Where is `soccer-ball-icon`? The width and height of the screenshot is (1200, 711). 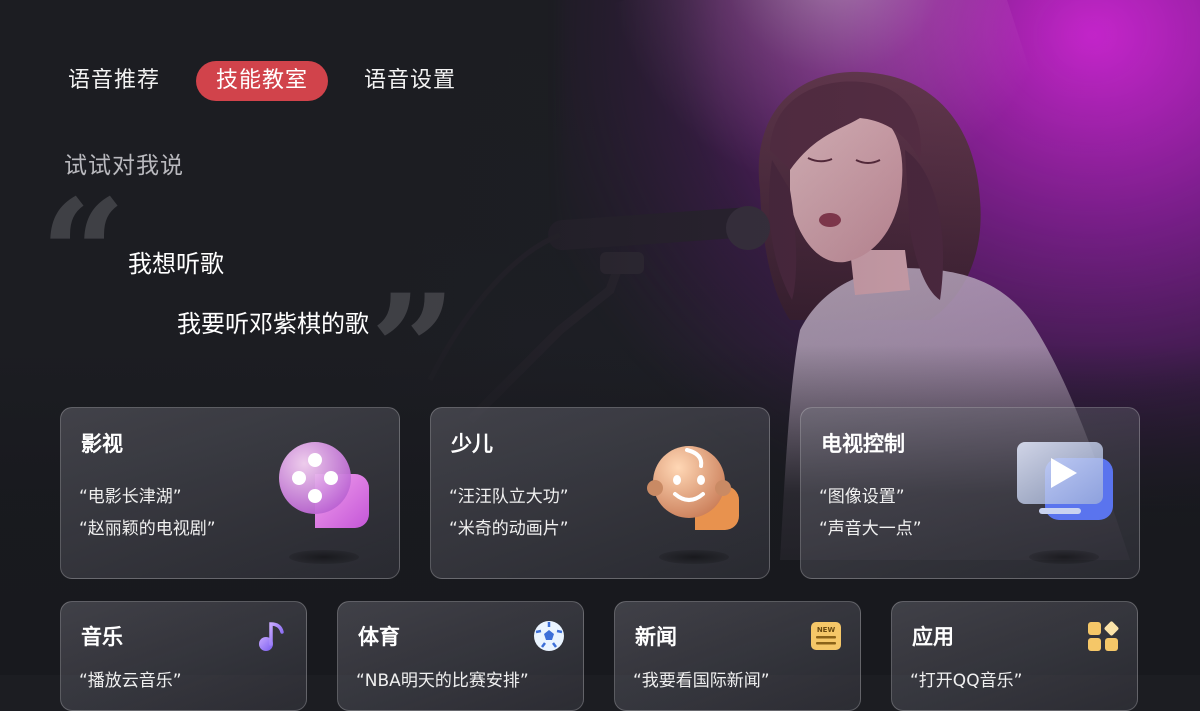
soccer-ball-icon is located at coordinates (549, 636).